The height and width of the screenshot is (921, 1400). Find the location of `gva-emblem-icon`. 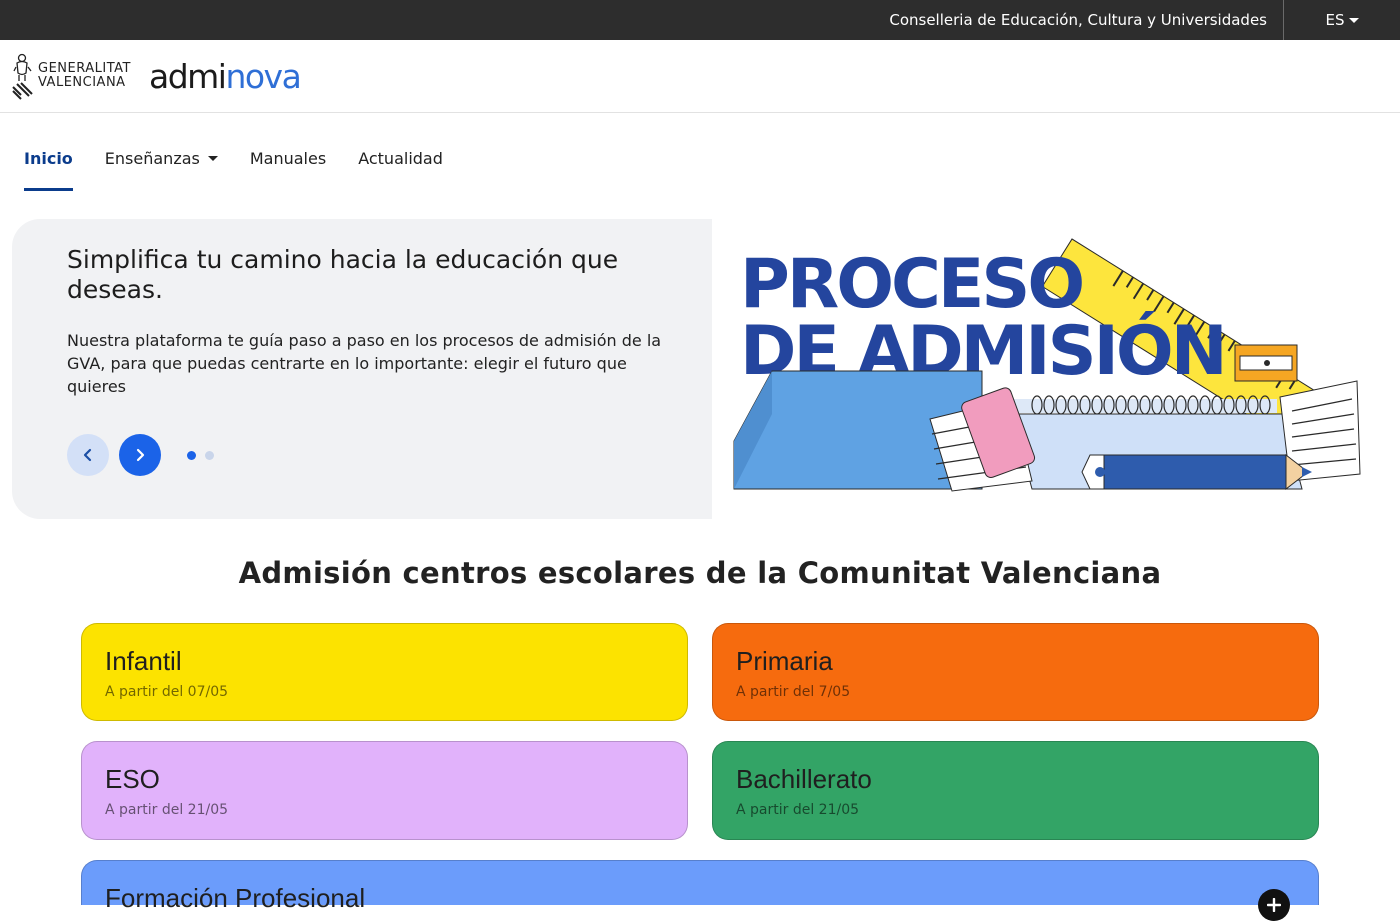

gva-emblem-icon is located at coordinates (22, 76).